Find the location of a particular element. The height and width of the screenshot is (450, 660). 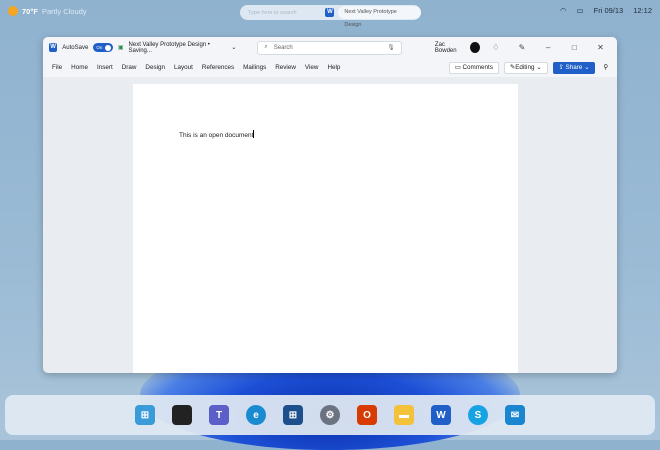

mail-icon: ✉ is located at coordinates (515, 415).